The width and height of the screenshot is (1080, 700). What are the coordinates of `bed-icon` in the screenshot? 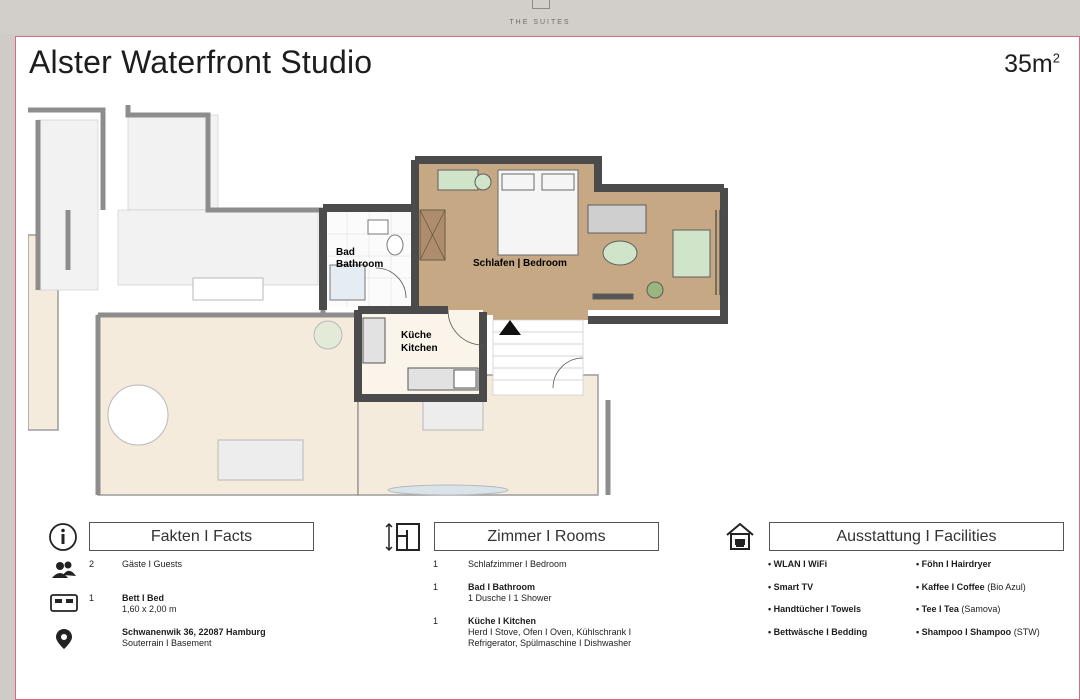 It's located at (64, 603).